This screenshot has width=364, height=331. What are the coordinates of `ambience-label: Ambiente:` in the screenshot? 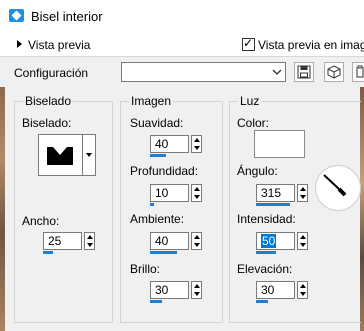 It's located at (157, 219).